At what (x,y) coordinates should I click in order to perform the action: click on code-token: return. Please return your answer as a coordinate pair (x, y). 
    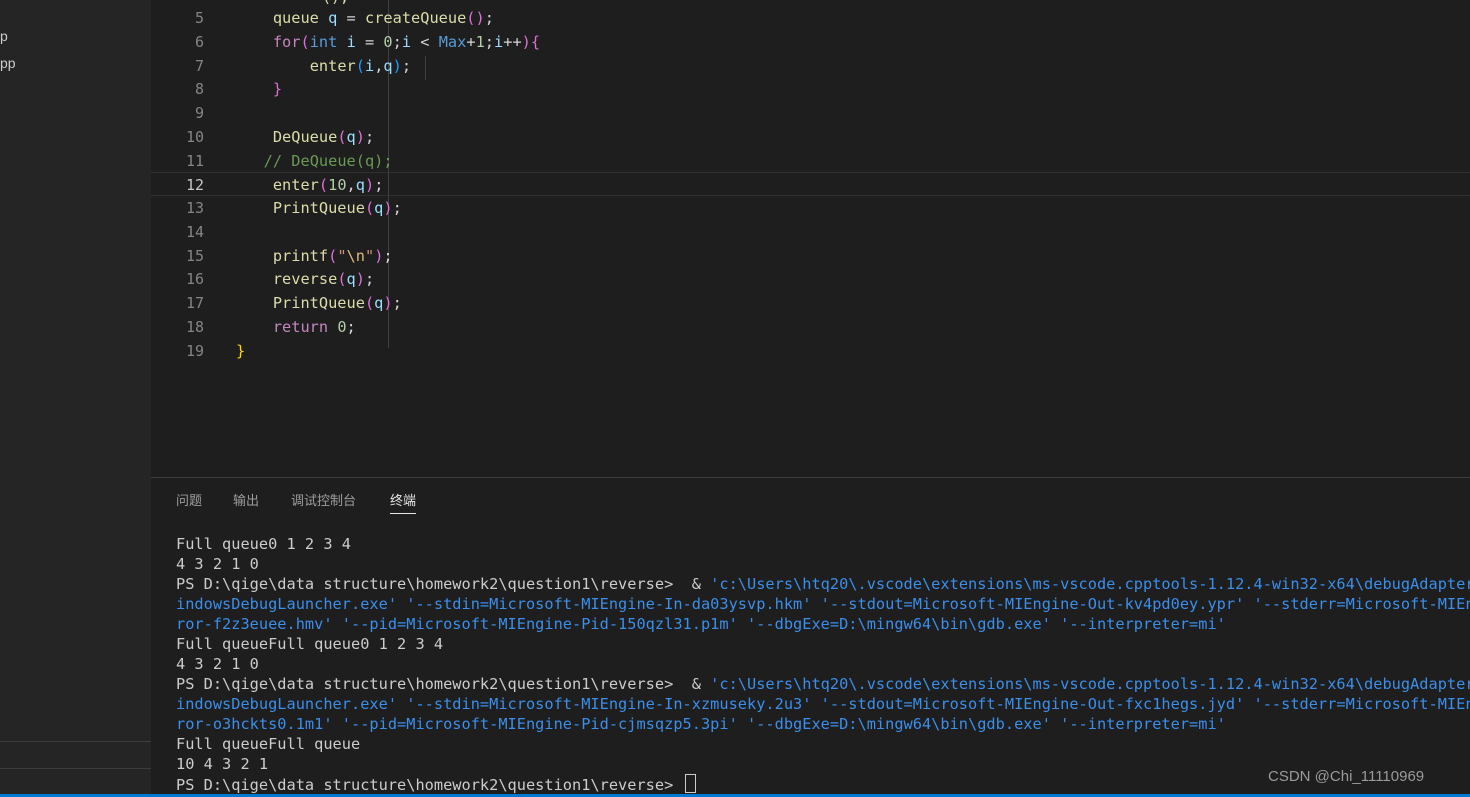
    Looking at the image, I should click on (300, 326).